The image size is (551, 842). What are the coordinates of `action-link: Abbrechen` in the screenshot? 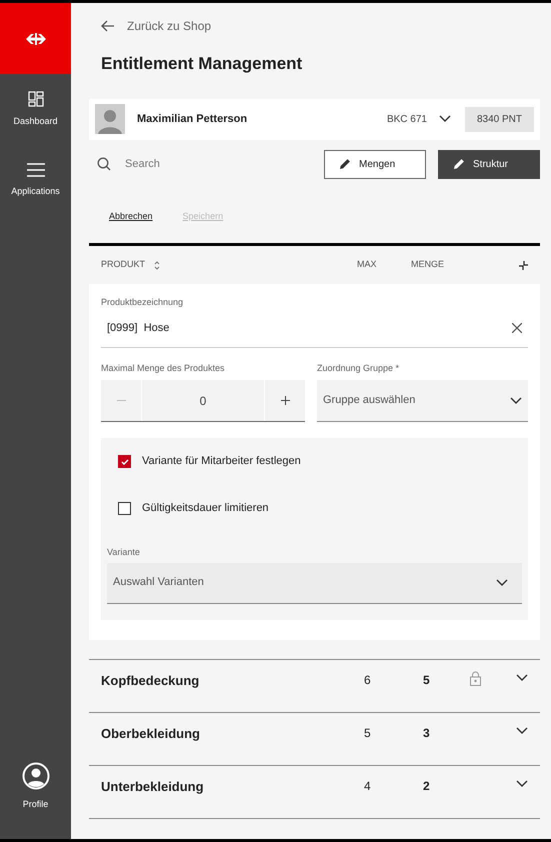 It's located at (131, 216).